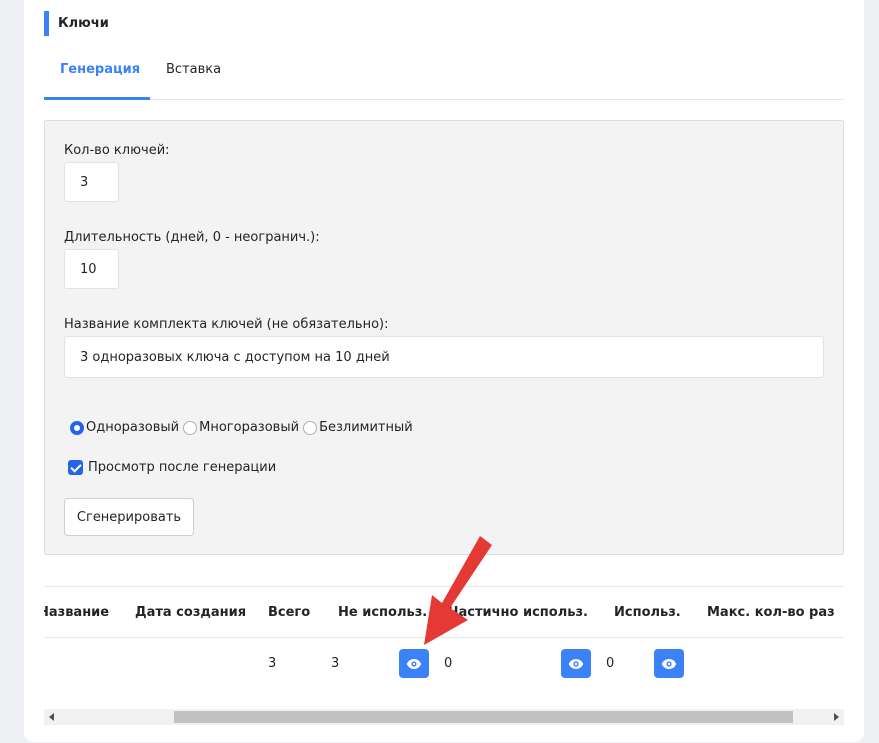 The width and height of the screenshot is (879, 743). What do you see at coordinates (117, 150) in the screenshot?
I see `count-label: Кол-во ключей:` at bounding box center [117, 150].